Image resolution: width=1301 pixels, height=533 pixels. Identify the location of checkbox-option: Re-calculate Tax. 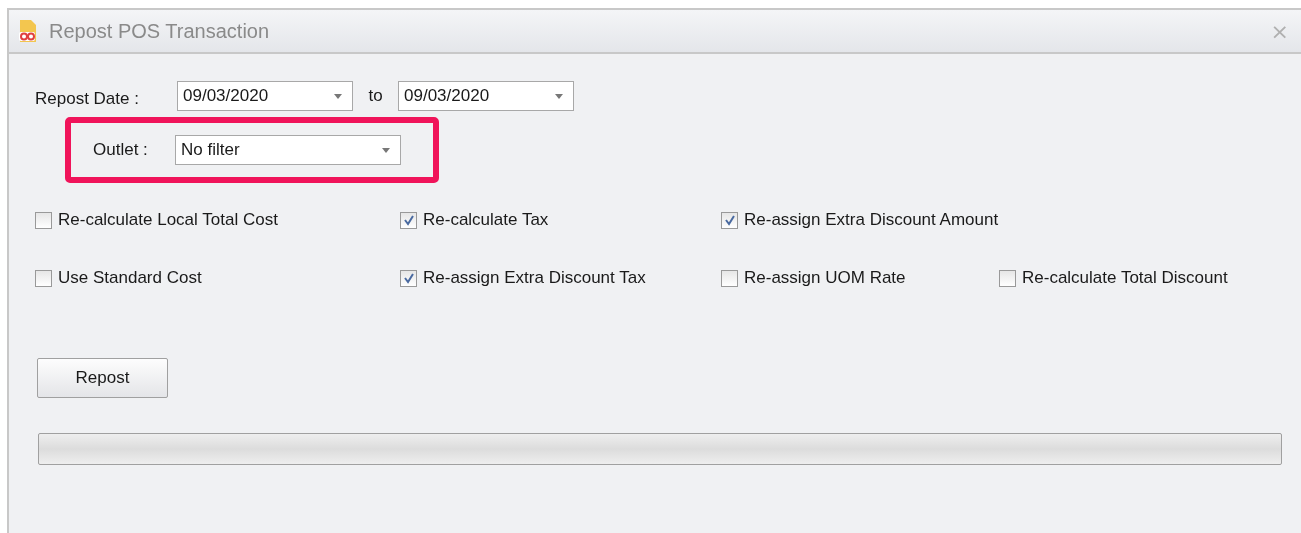
(560, 220).